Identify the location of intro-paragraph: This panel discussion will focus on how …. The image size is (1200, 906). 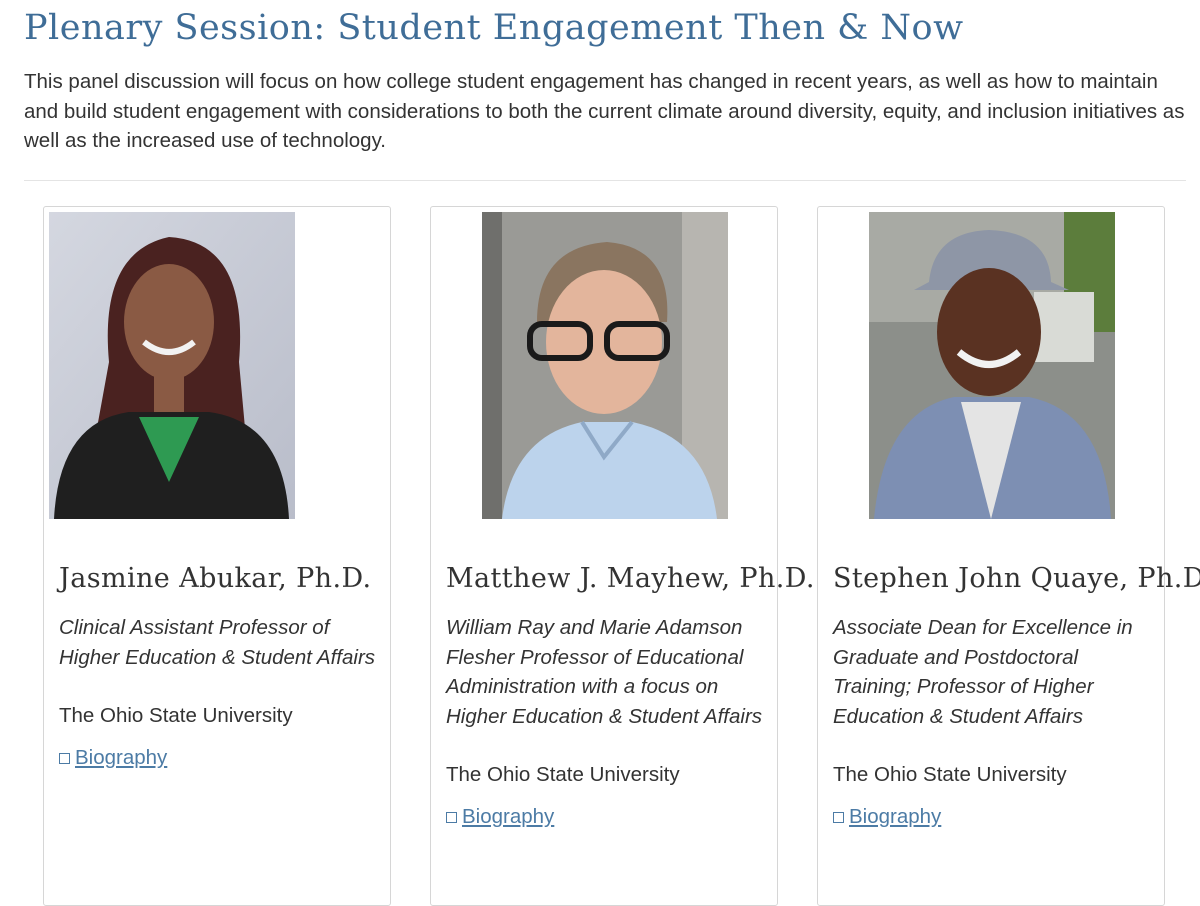
(604, 111).